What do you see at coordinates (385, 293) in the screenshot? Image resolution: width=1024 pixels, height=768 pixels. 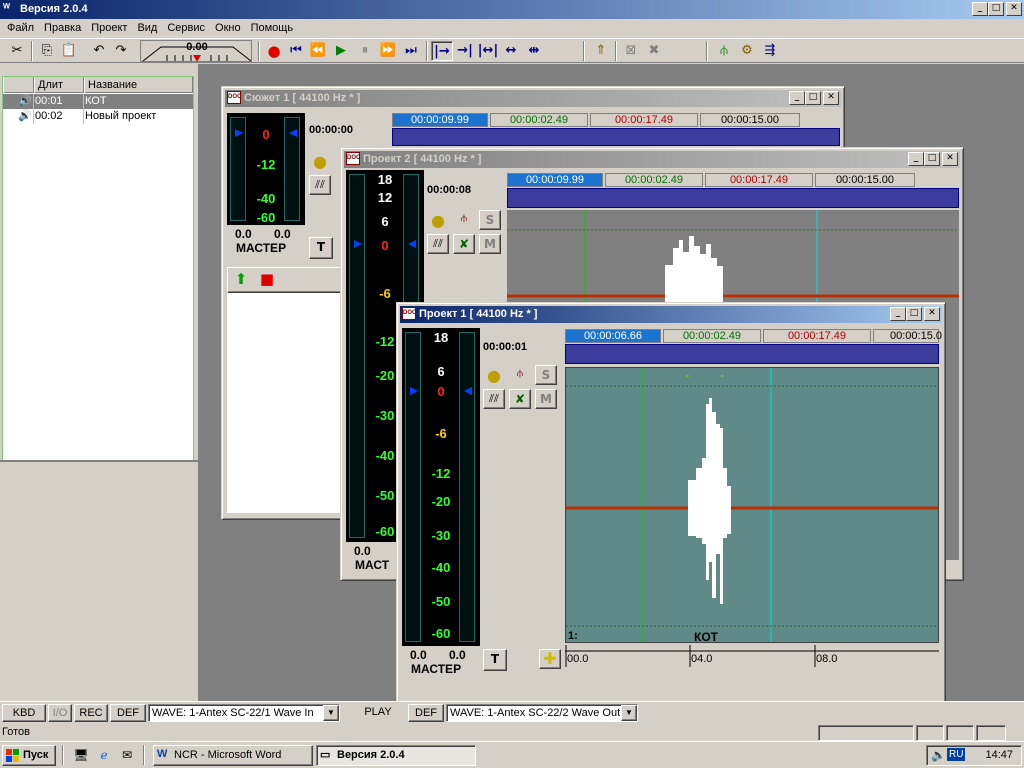 I see `meter-label: -6` at bounding box center [385, 293].